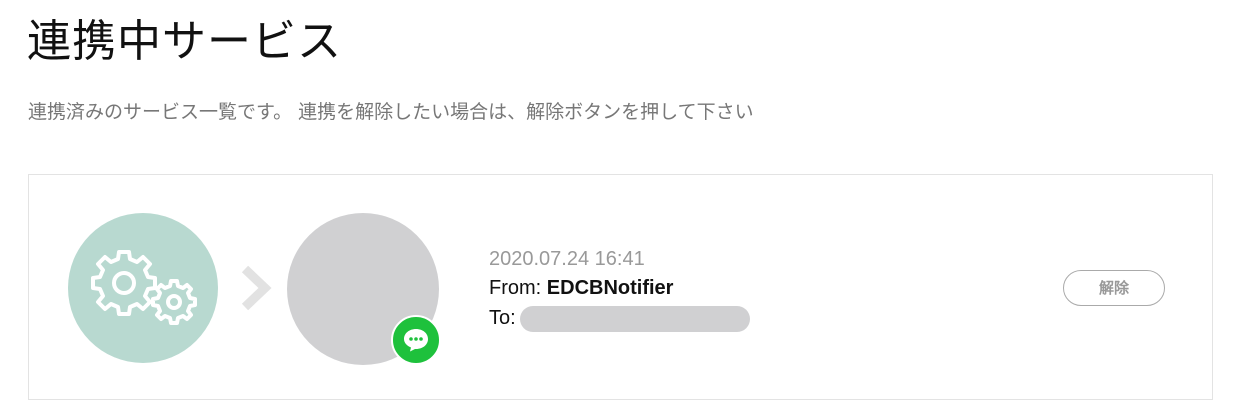 Image resolution: width=1245 pixels, height=419 pixels. What do you see at coordinates (1114, 288) in the screenshot?
I see `unlink-button: 解除` at bounding box center [1114, 288].